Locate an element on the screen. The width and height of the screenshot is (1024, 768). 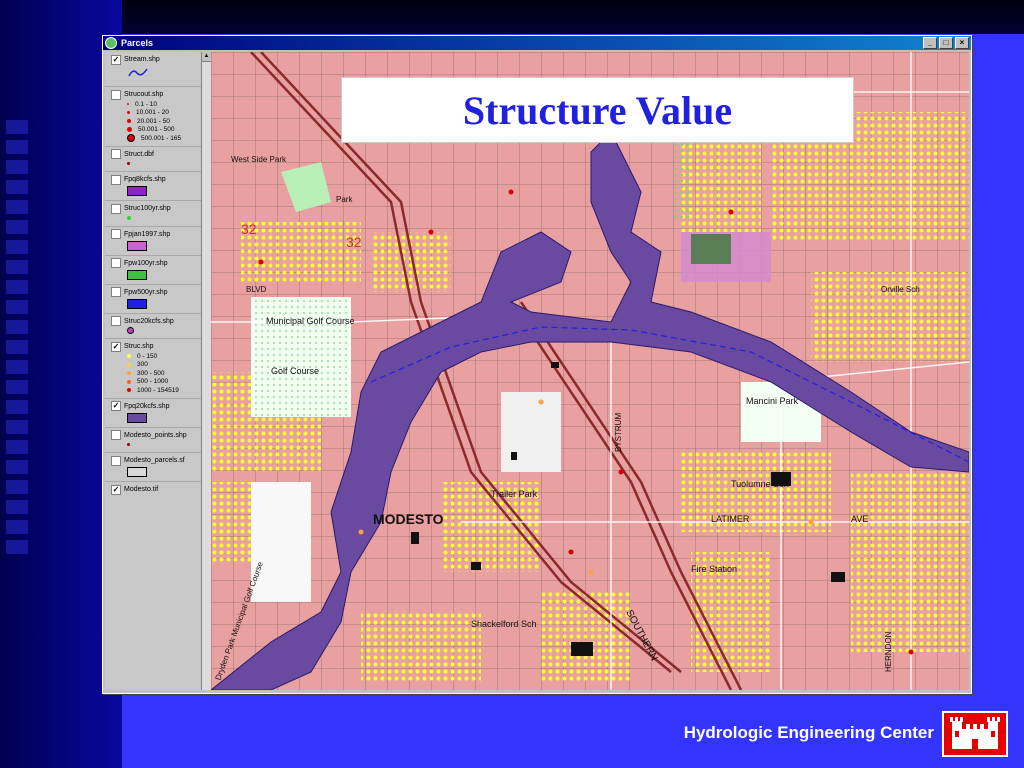
legend-layer-fpq8kcfs: Fpq8kcfs.shp is located at coordinates (153, 186).